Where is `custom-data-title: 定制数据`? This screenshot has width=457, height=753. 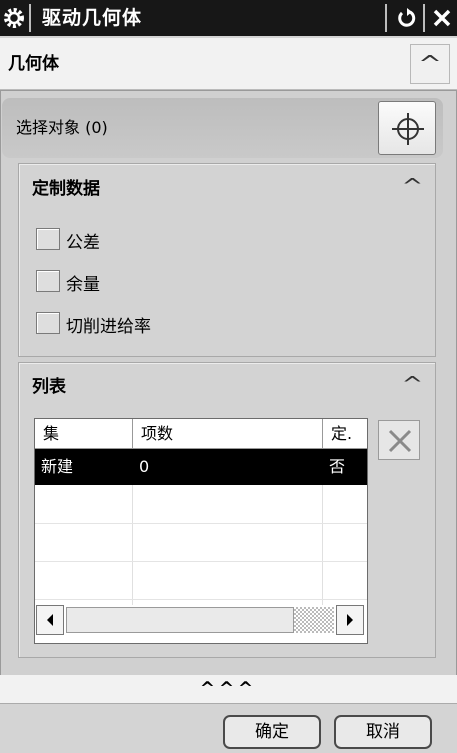 custom-data-title: 定制数据 is located at coordinates (66, 189).